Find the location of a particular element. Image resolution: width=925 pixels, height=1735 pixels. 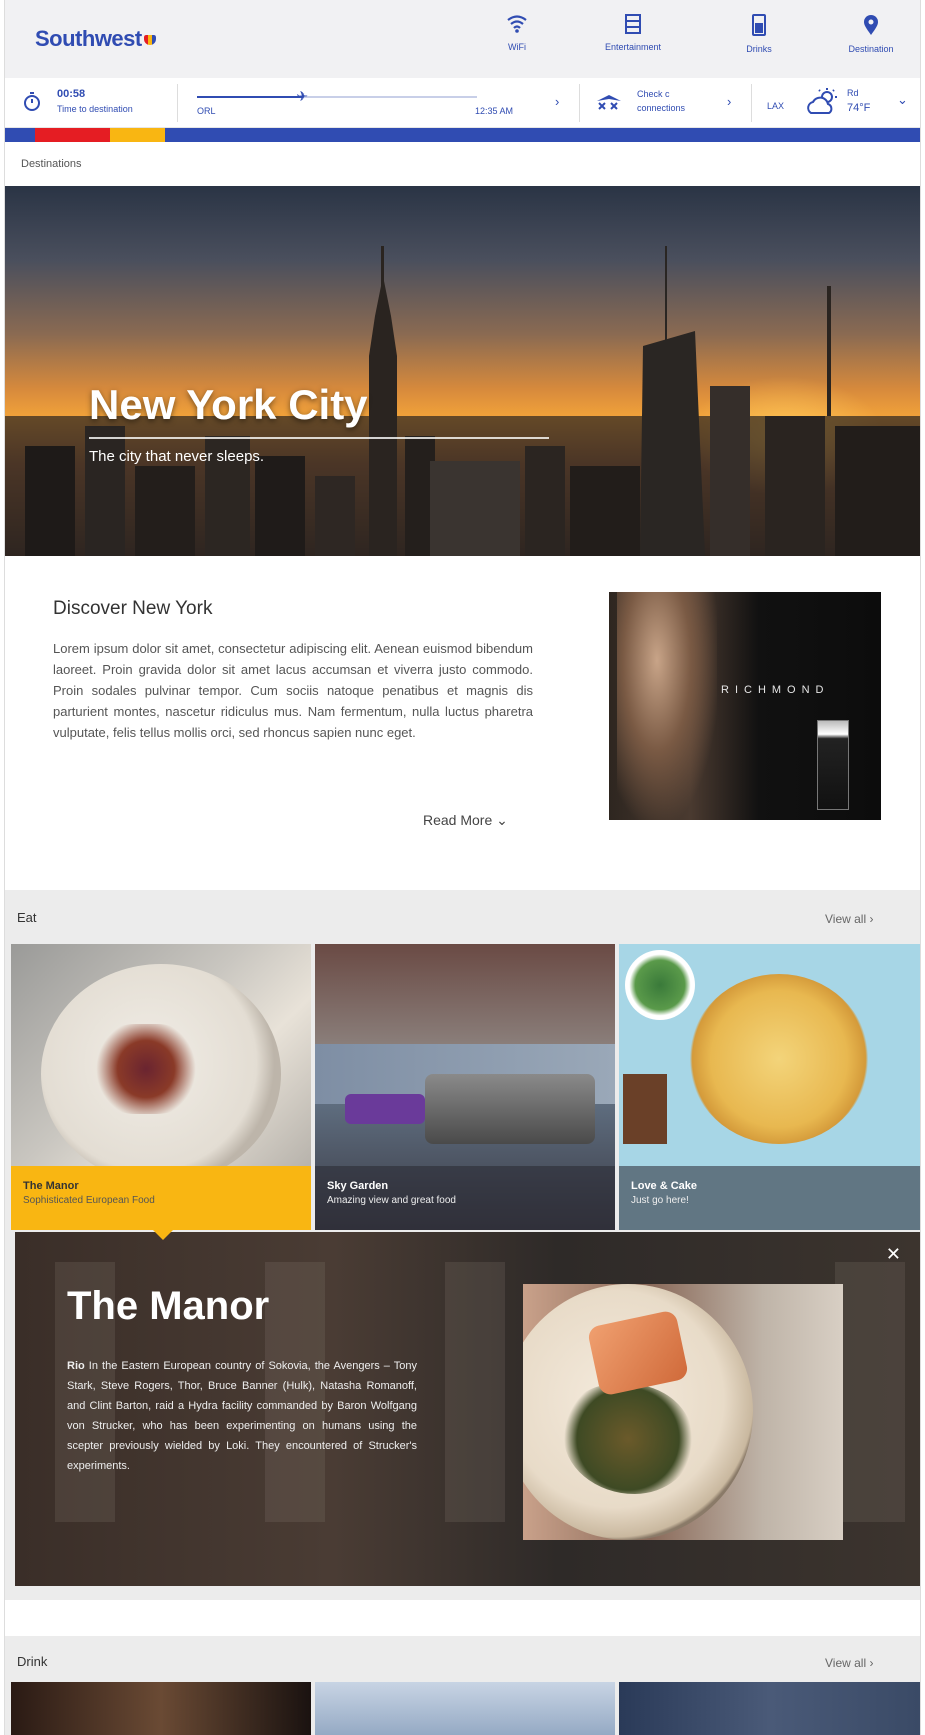

nav-wifi-label: WiFi is located at coordinates (517, 47).